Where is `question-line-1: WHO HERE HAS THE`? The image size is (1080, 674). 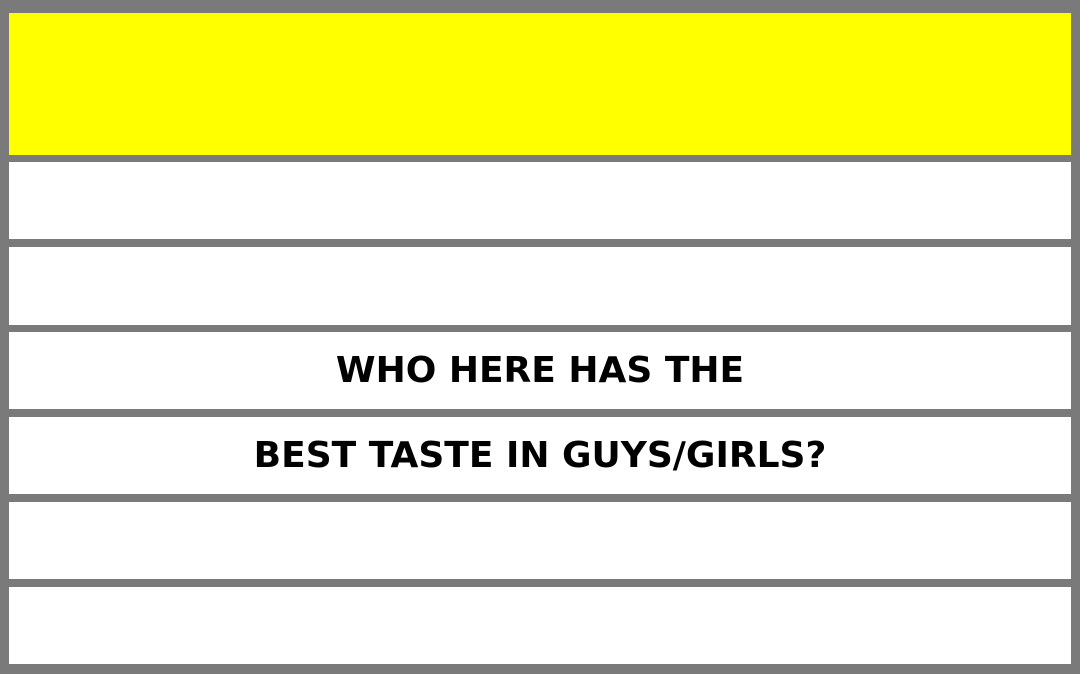
question-line-1: WHO HERE HAS THE is located at coordinates (540, 370).